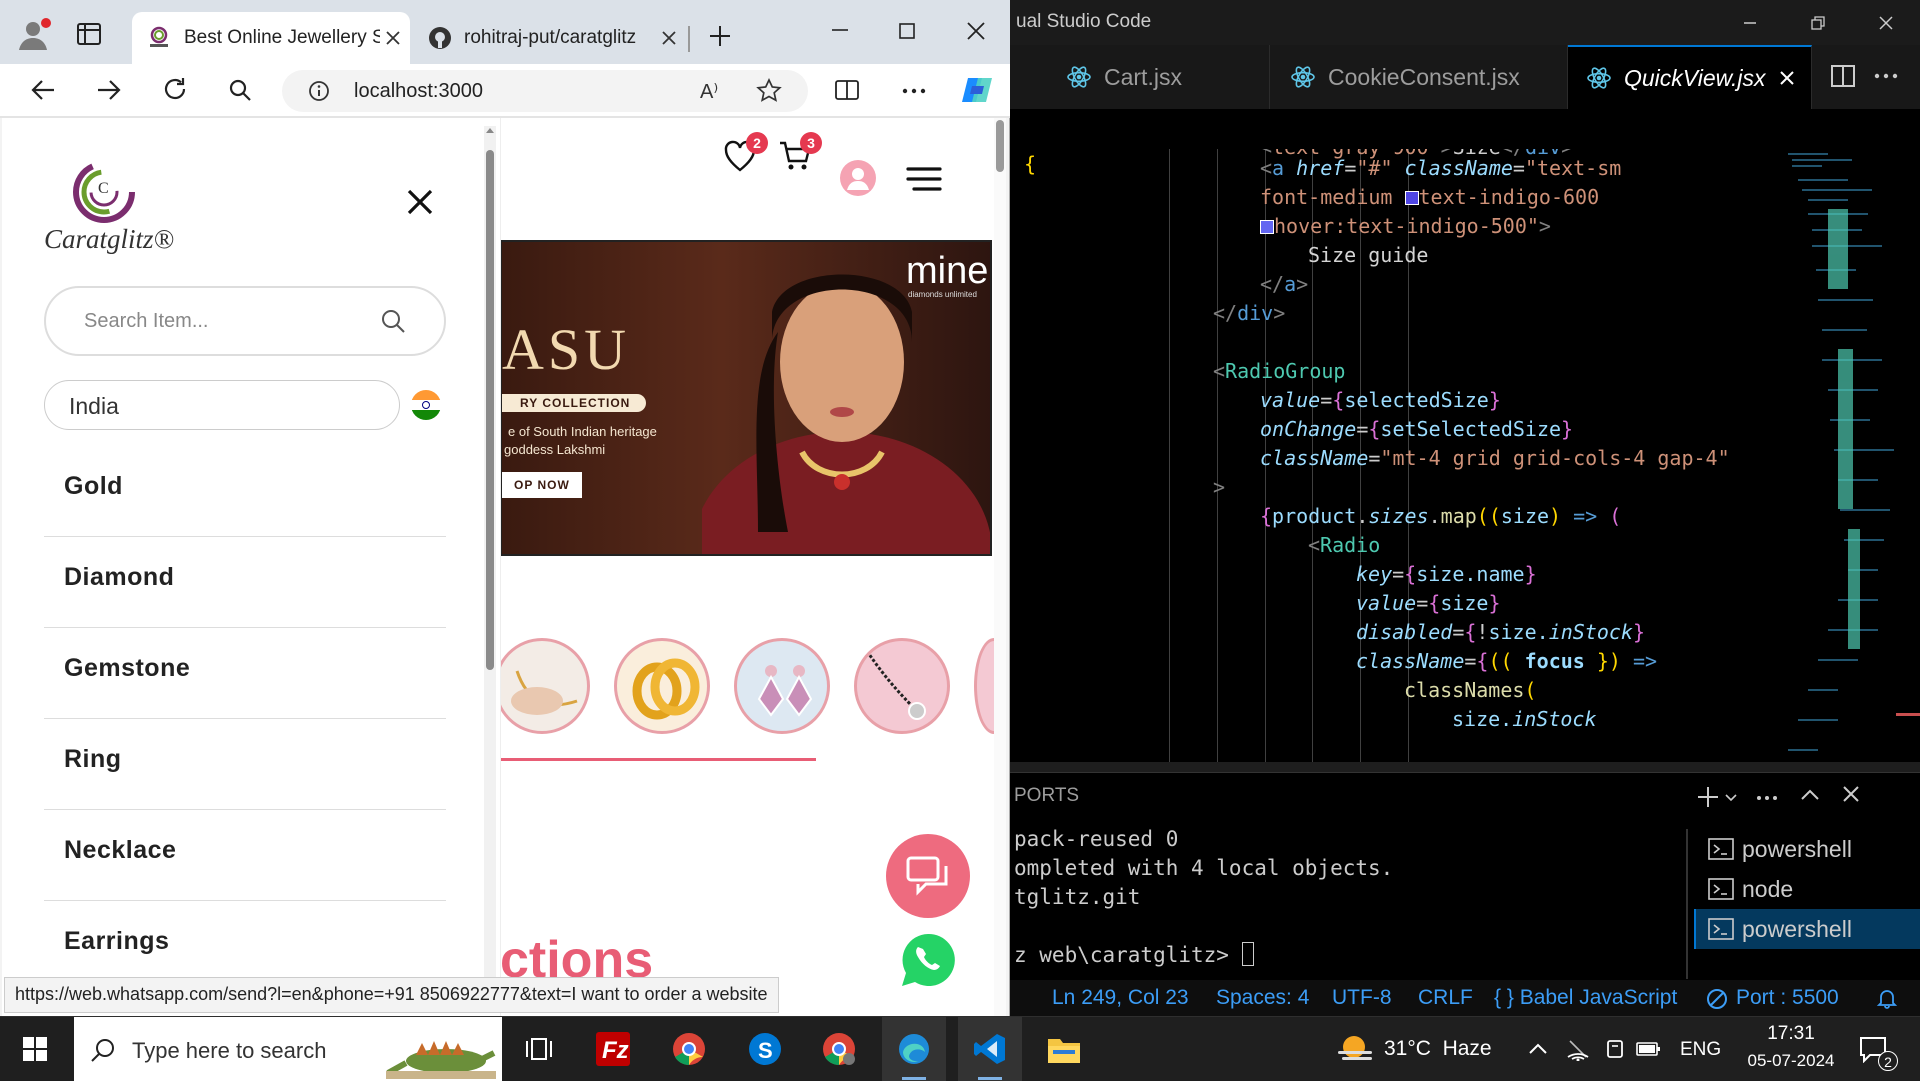 The image size is (1920, 1081). Describe the element at coordinates (769, 91) in the screenshot. I see `favorite-star-icon` at that location.